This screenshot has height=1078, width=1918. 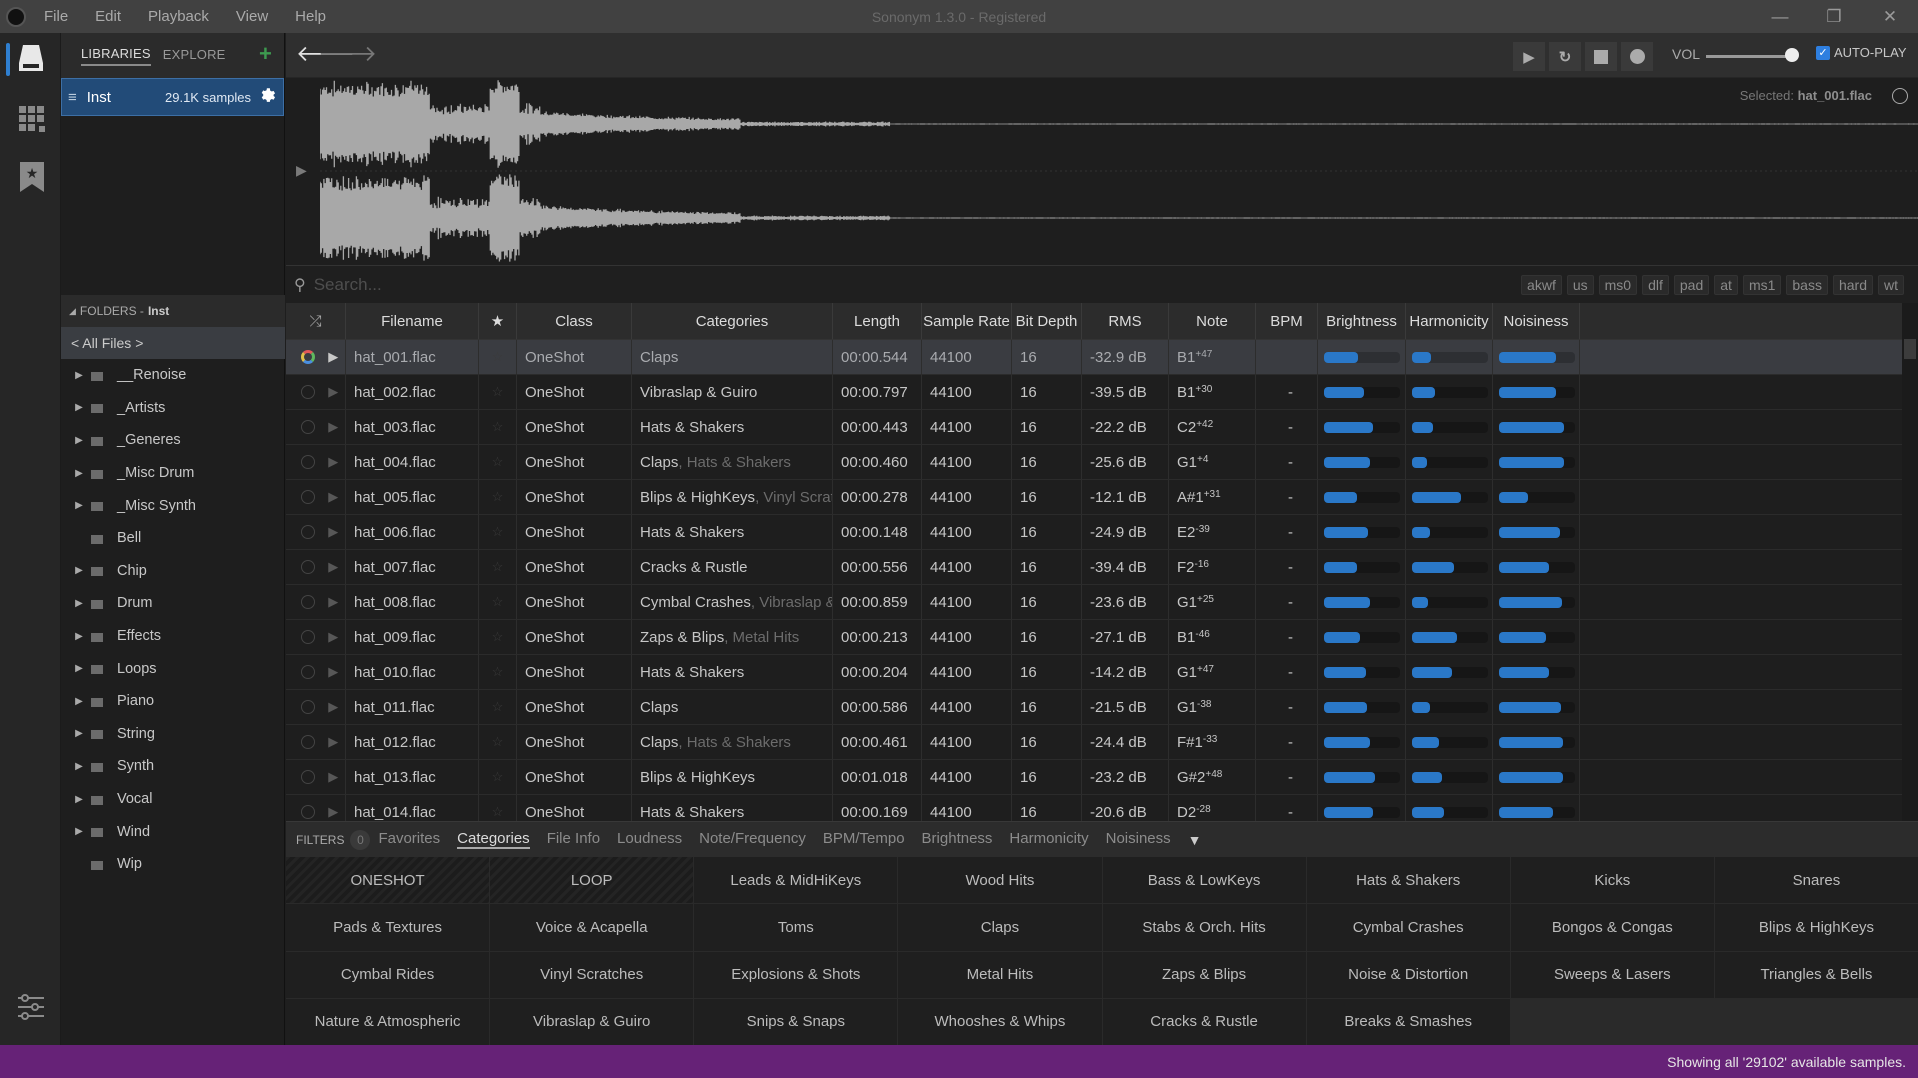 What do you see at coordinates (1408, 974) in the screenshot?
I see `category-button: Noise & Distortion` at bounding box center [1408, 974].